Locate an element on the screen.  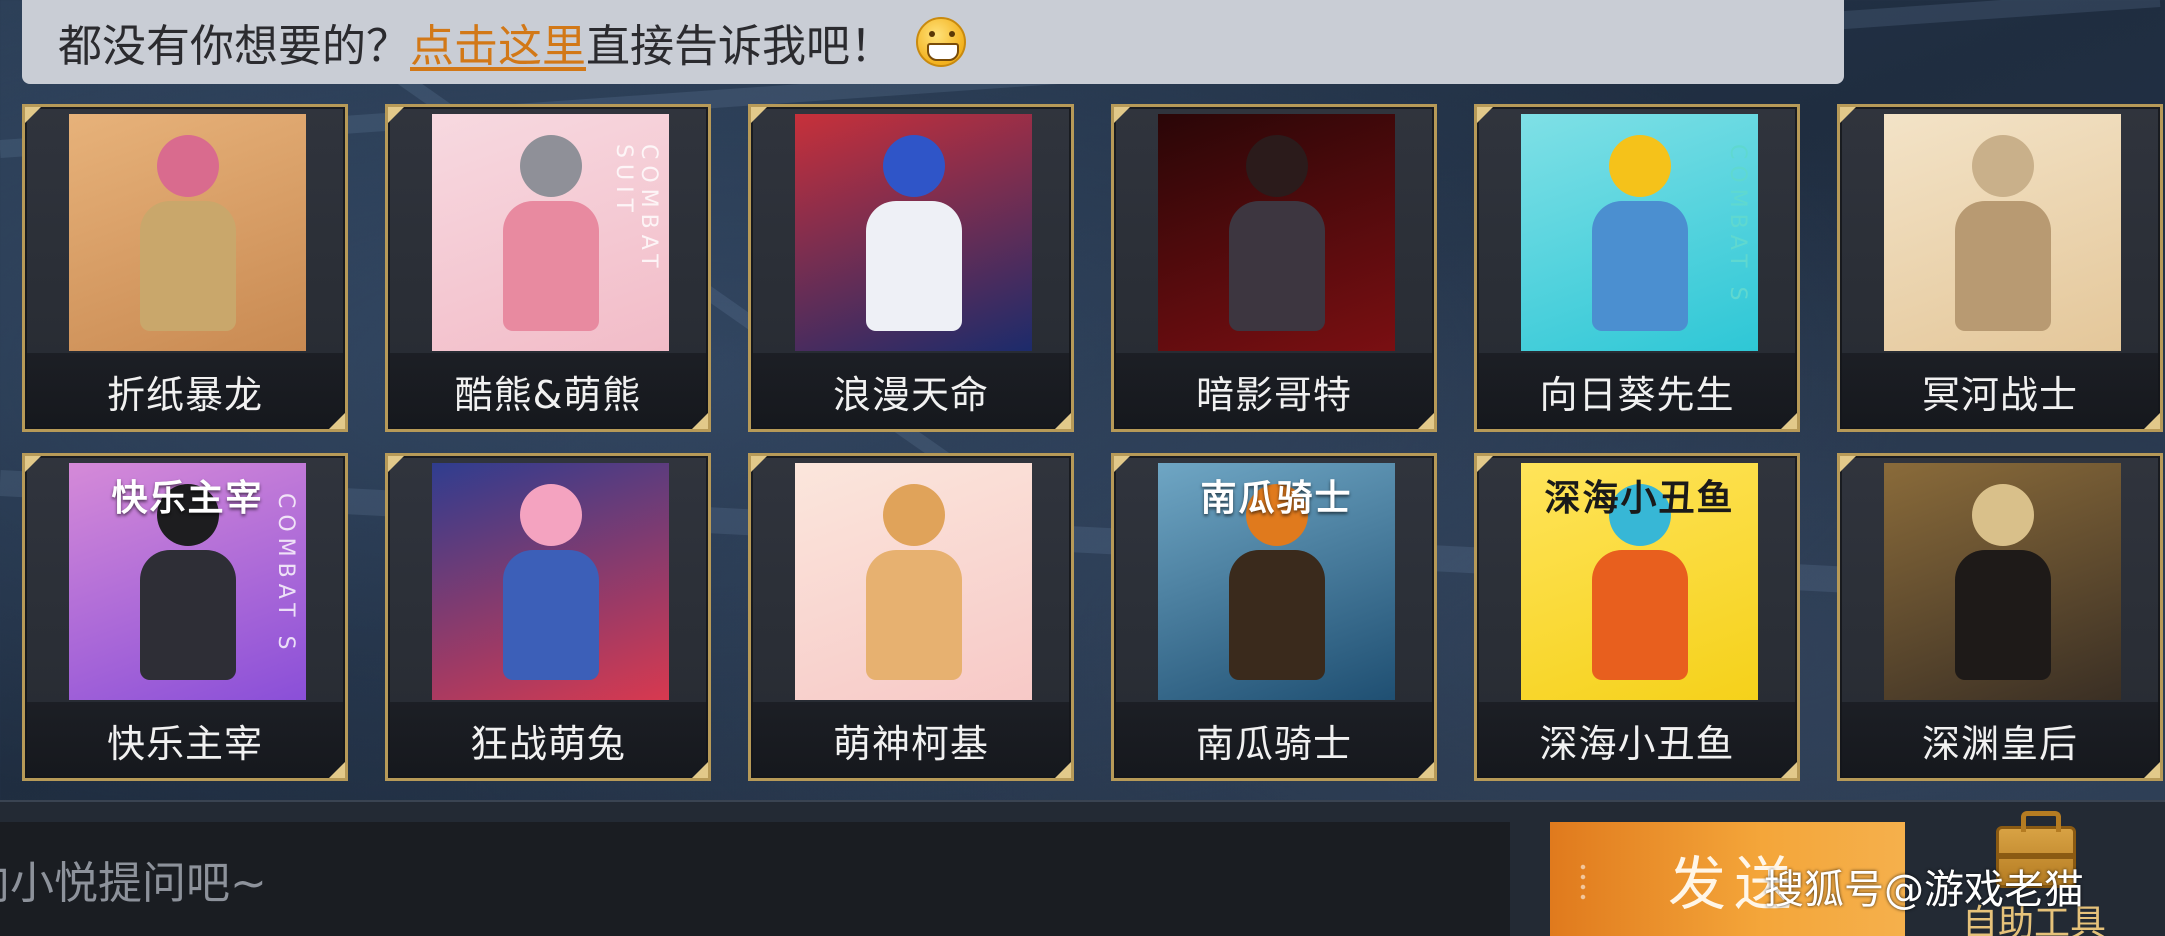
skin-card: 冥河战士 is located at coordinates (2000, 268).